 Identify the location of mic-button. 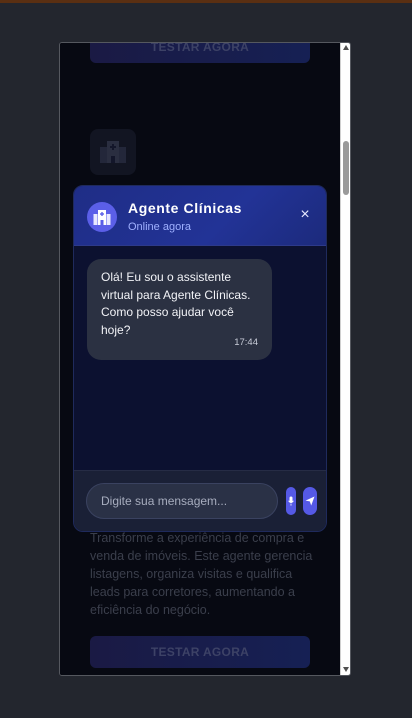
(291, 501).